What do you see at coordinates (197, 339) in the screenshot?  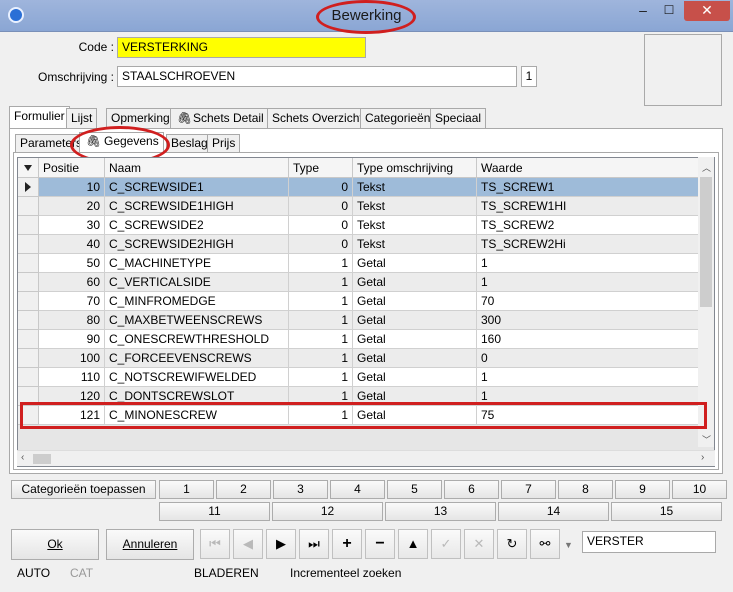 I see `table-cell: C_ONESCREWTHRESHOLD` at bounding box center [197, 339].